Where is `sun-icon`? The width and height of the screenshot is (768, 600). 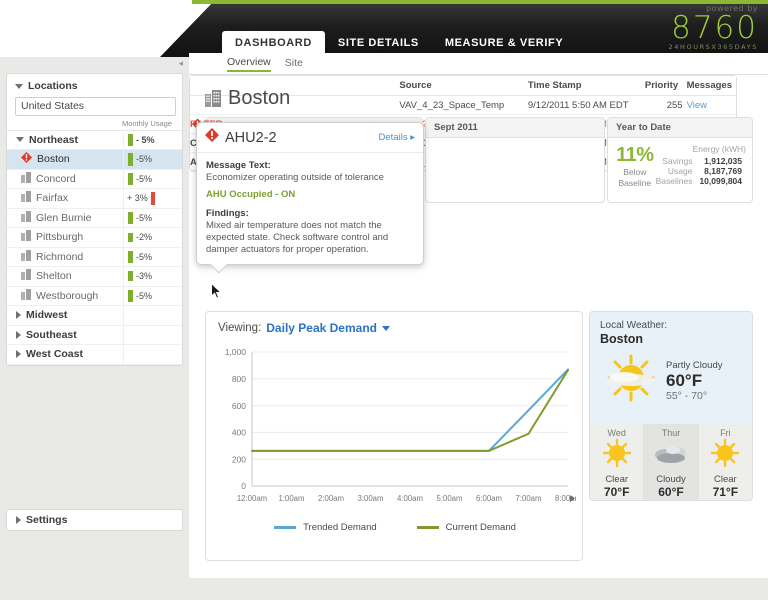
sun-icon is located at coordinates (725, 455).